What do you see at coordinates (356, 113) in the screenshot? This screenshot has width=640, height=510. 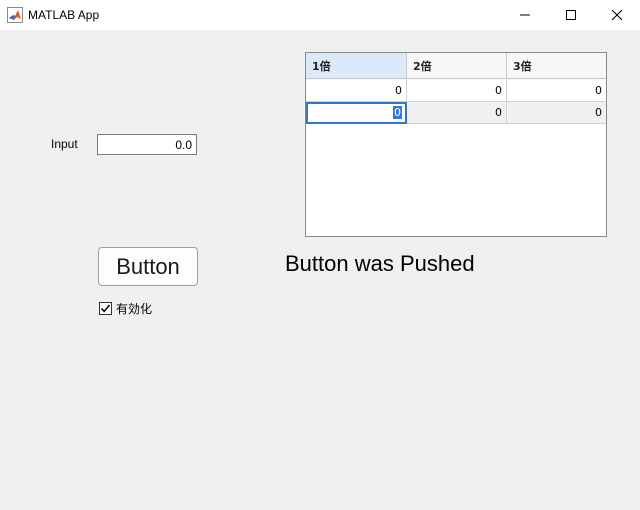 I see `table-cell-editing: 0` at bounding box center [356, 113].